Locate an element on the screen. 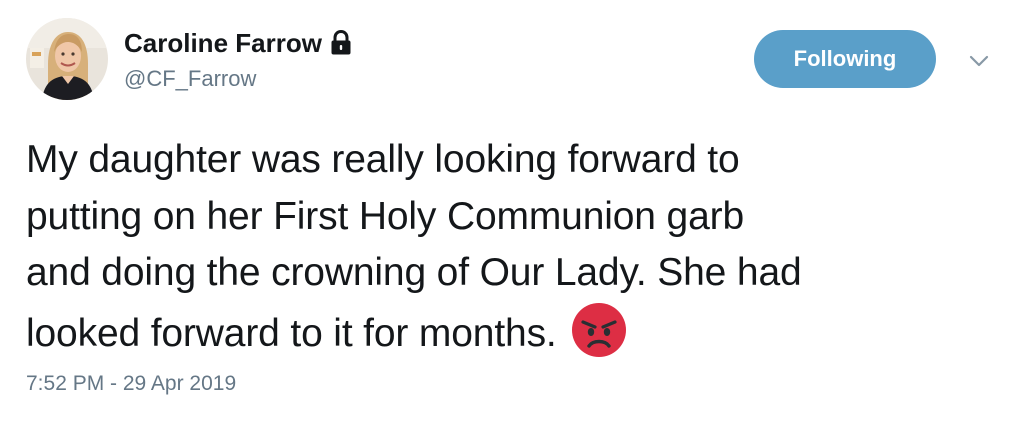 Image resolution: width=1024 pixels, height=426 pixels. following-button: Following is located at coordinates (845, 59).